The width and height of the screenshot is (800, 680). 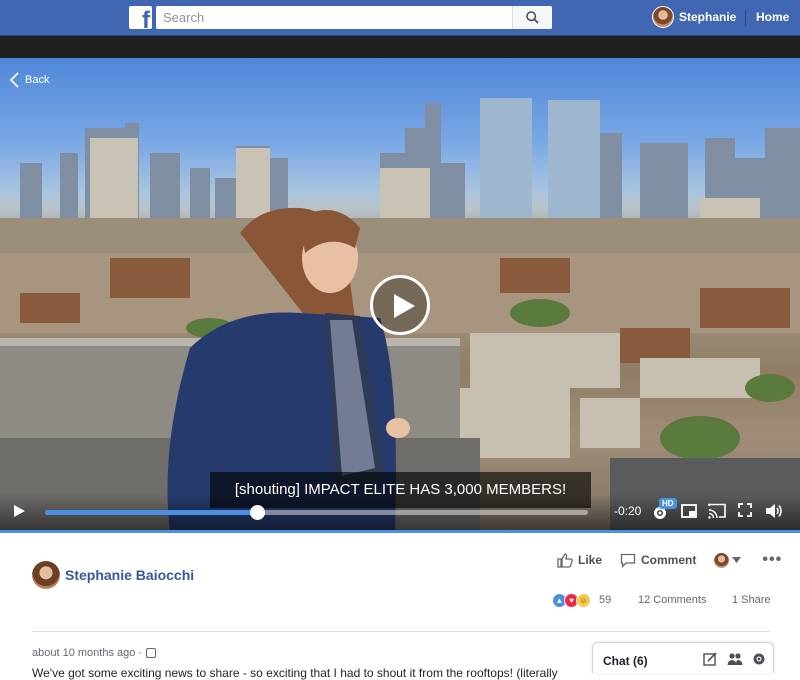 What do you see at coordinates (151, 653) in the screenshot?
I see `audience-icon` at bounding box center [151, 653].